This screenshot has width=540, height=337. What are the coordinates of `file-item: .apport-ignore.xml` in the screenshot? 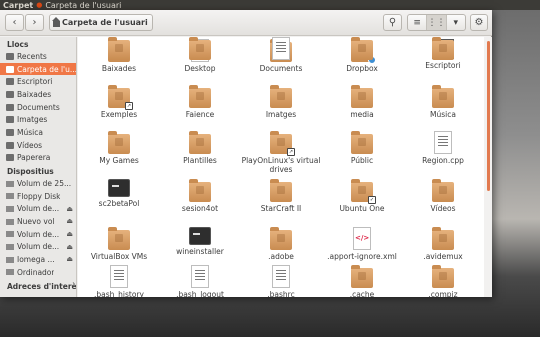 It's located at (362, 244).